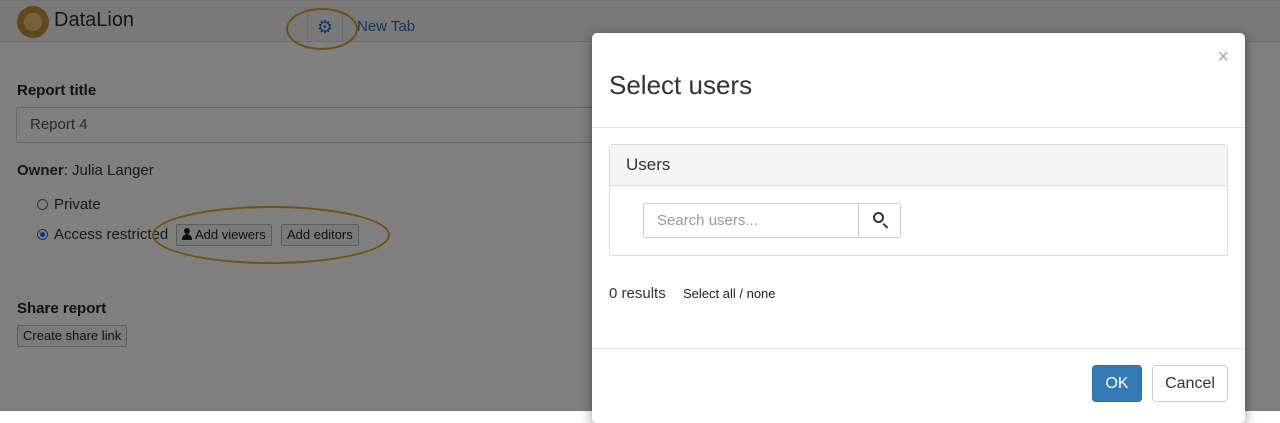 The width and height of the screenshot is (1280, 423). I want to click on dialog-title: Select users, so click(681, 85).